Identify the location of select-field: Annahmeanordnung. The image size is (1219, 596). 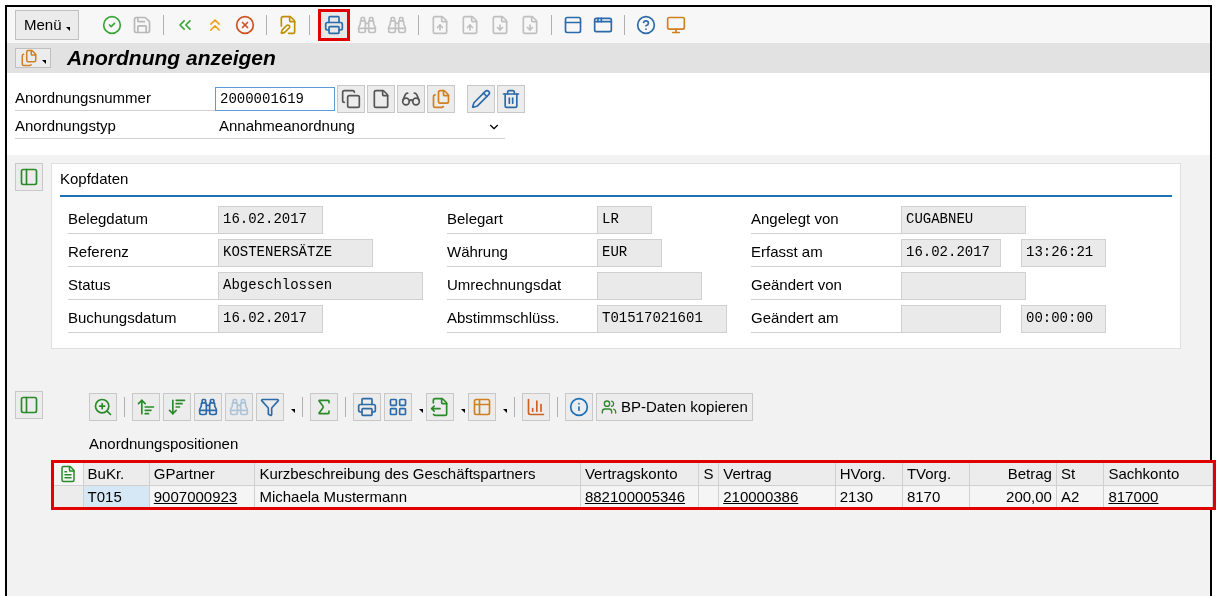
(360, 127).